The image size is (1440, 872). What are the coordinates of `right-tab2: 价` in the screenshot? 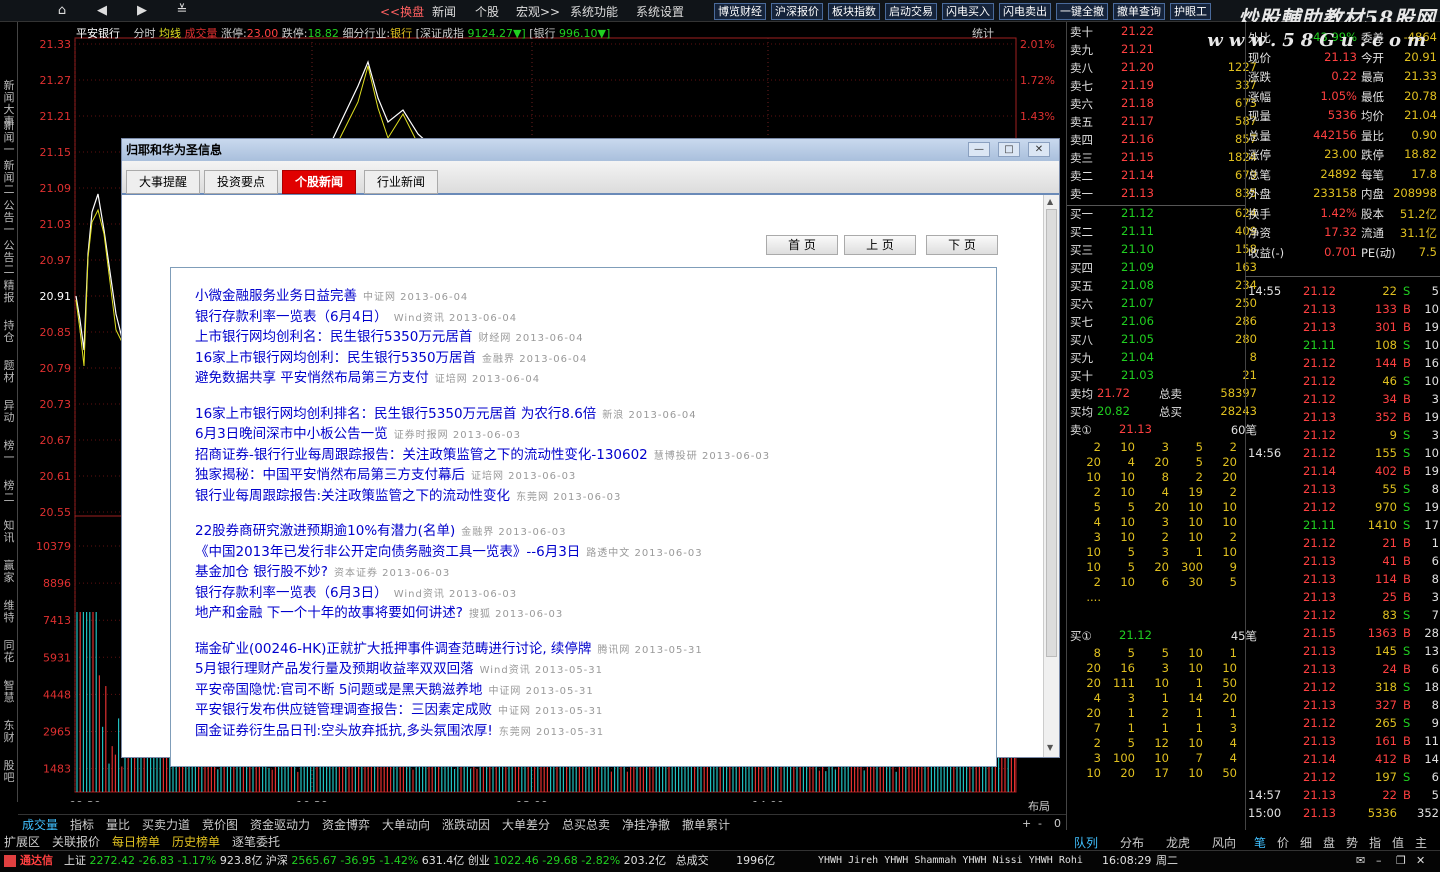 It's located at (1283, 842).